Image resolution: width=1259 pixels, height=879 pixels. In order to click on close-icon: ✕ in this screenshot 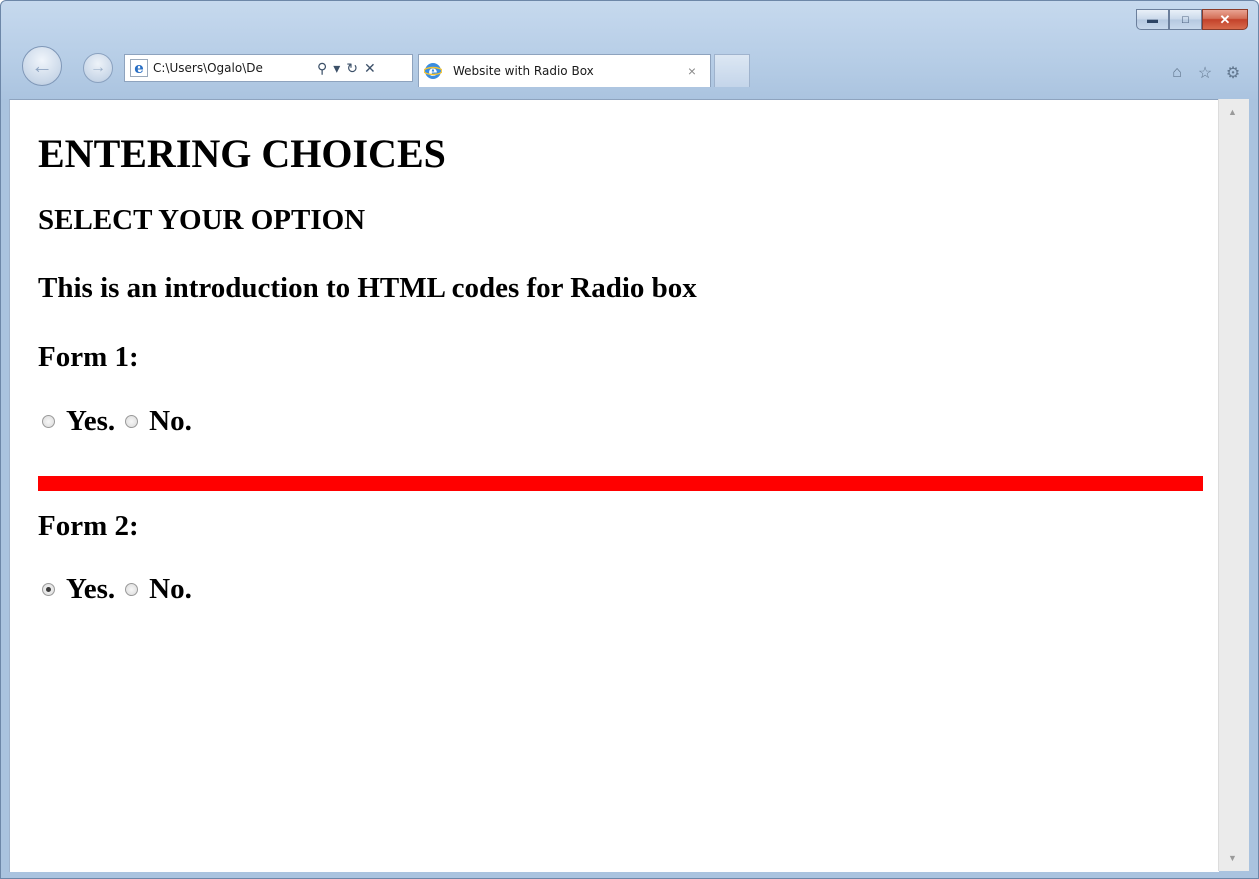, I will do `click(1225, 19)`.